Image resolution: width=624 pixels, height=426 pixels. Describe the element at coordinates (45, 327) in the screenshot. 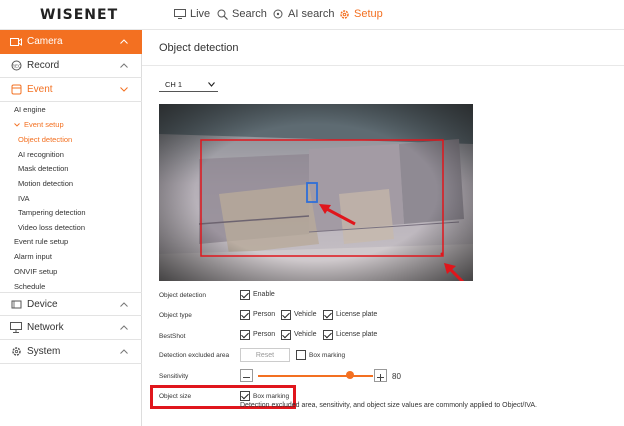

I see `sidebar-section-network-label: Network` at that location.